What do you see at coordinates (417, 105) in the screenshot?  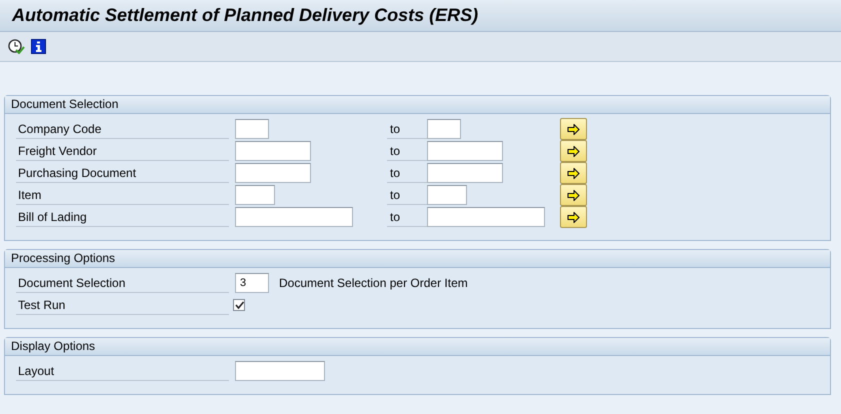 I see `section-title: Document Selection` at bounding box center [417, 105].